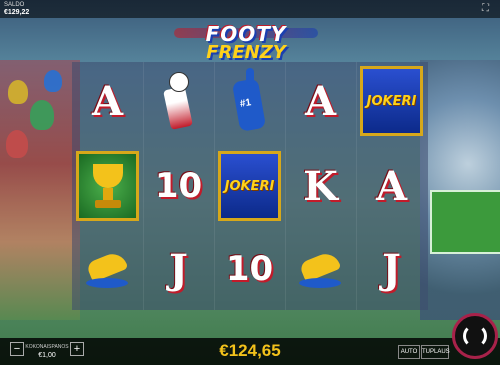 This screenshot has width=500, height=365. Describe the element at coordinates (178, 108) in the screenshot. I see `scarf-body` at that location.